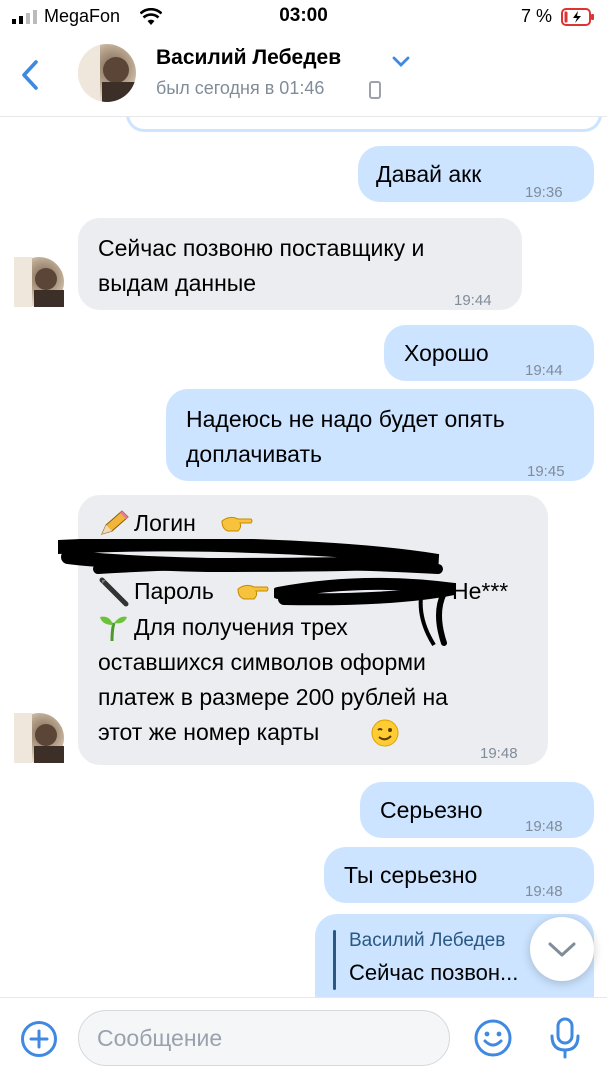 Image resolution: width=607 pixels, height=1081 pixels. I want to click on message-input, so click(264, 1038).